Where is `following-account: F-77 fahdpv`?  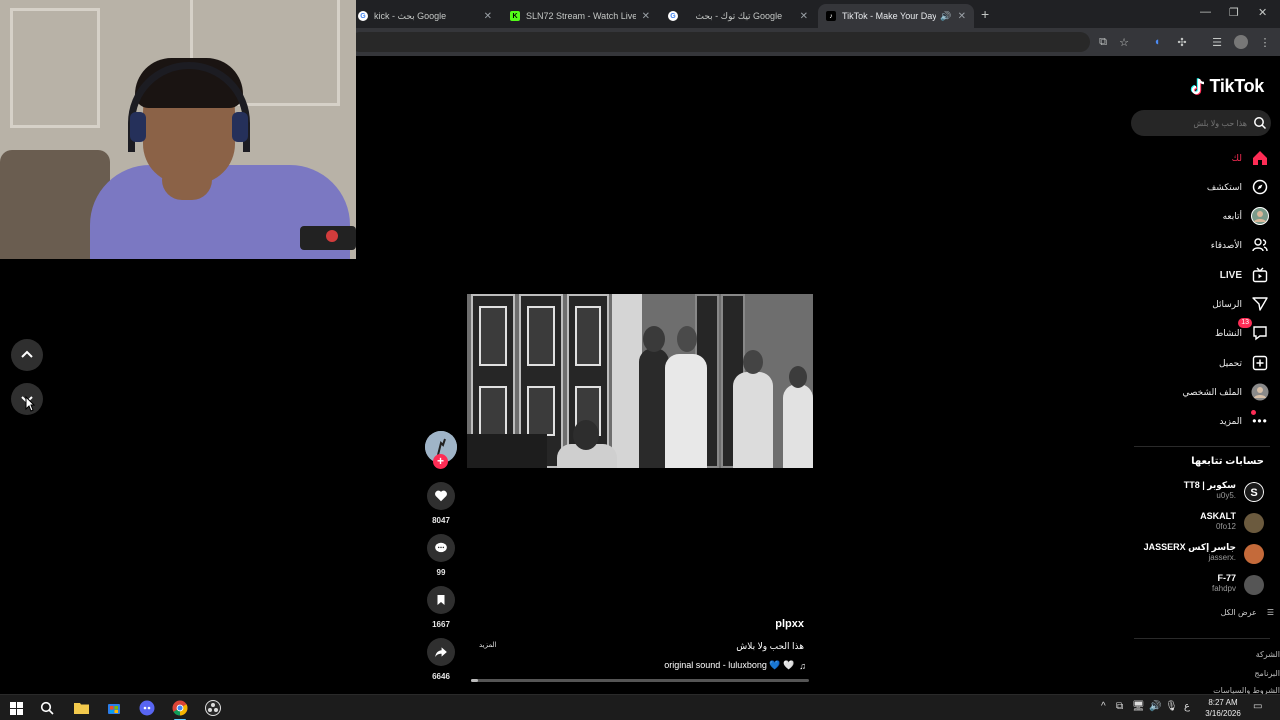 following-account: F-77 fahdpv is located at coordinates (1200, 586).